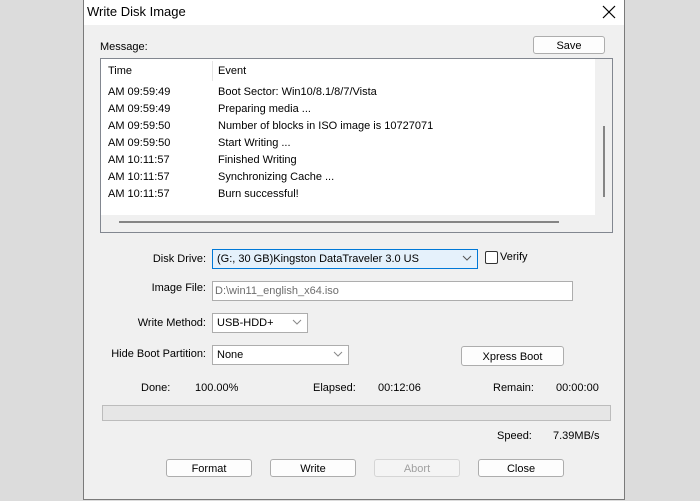 This screenshot has width=700, height=501. Describe the element at coordinates (313, 468) in the screenshot. I see `write-button: Write` at that location.